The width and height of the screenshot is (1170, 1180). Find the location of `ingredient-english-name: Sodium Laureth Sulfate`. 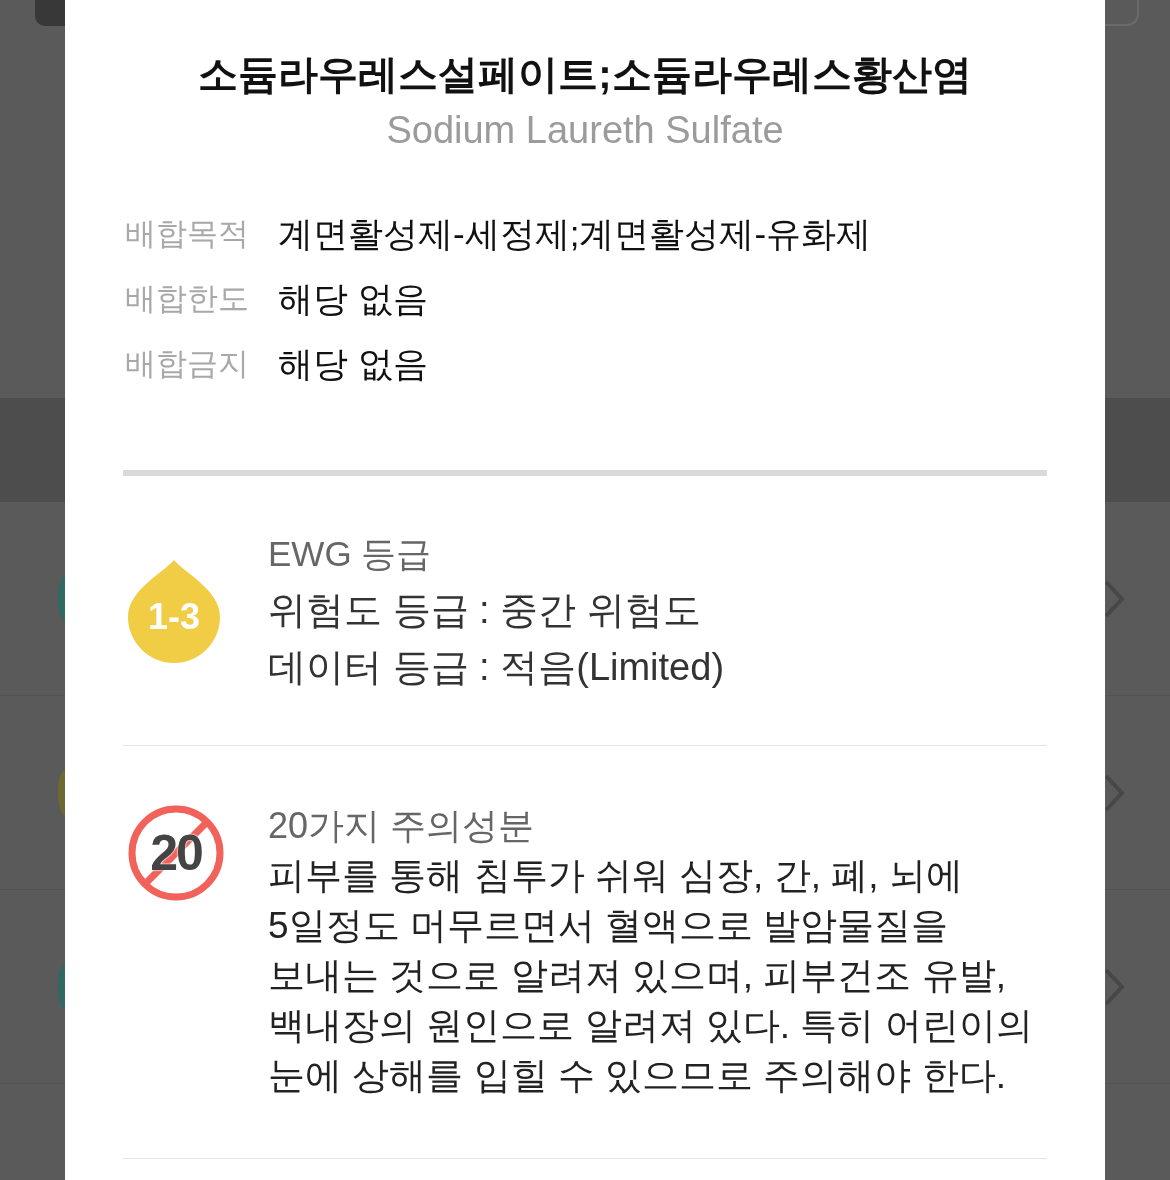

ingredient-english-name: Sodium Laureth Sulfate is located at coordinates (585, 130).